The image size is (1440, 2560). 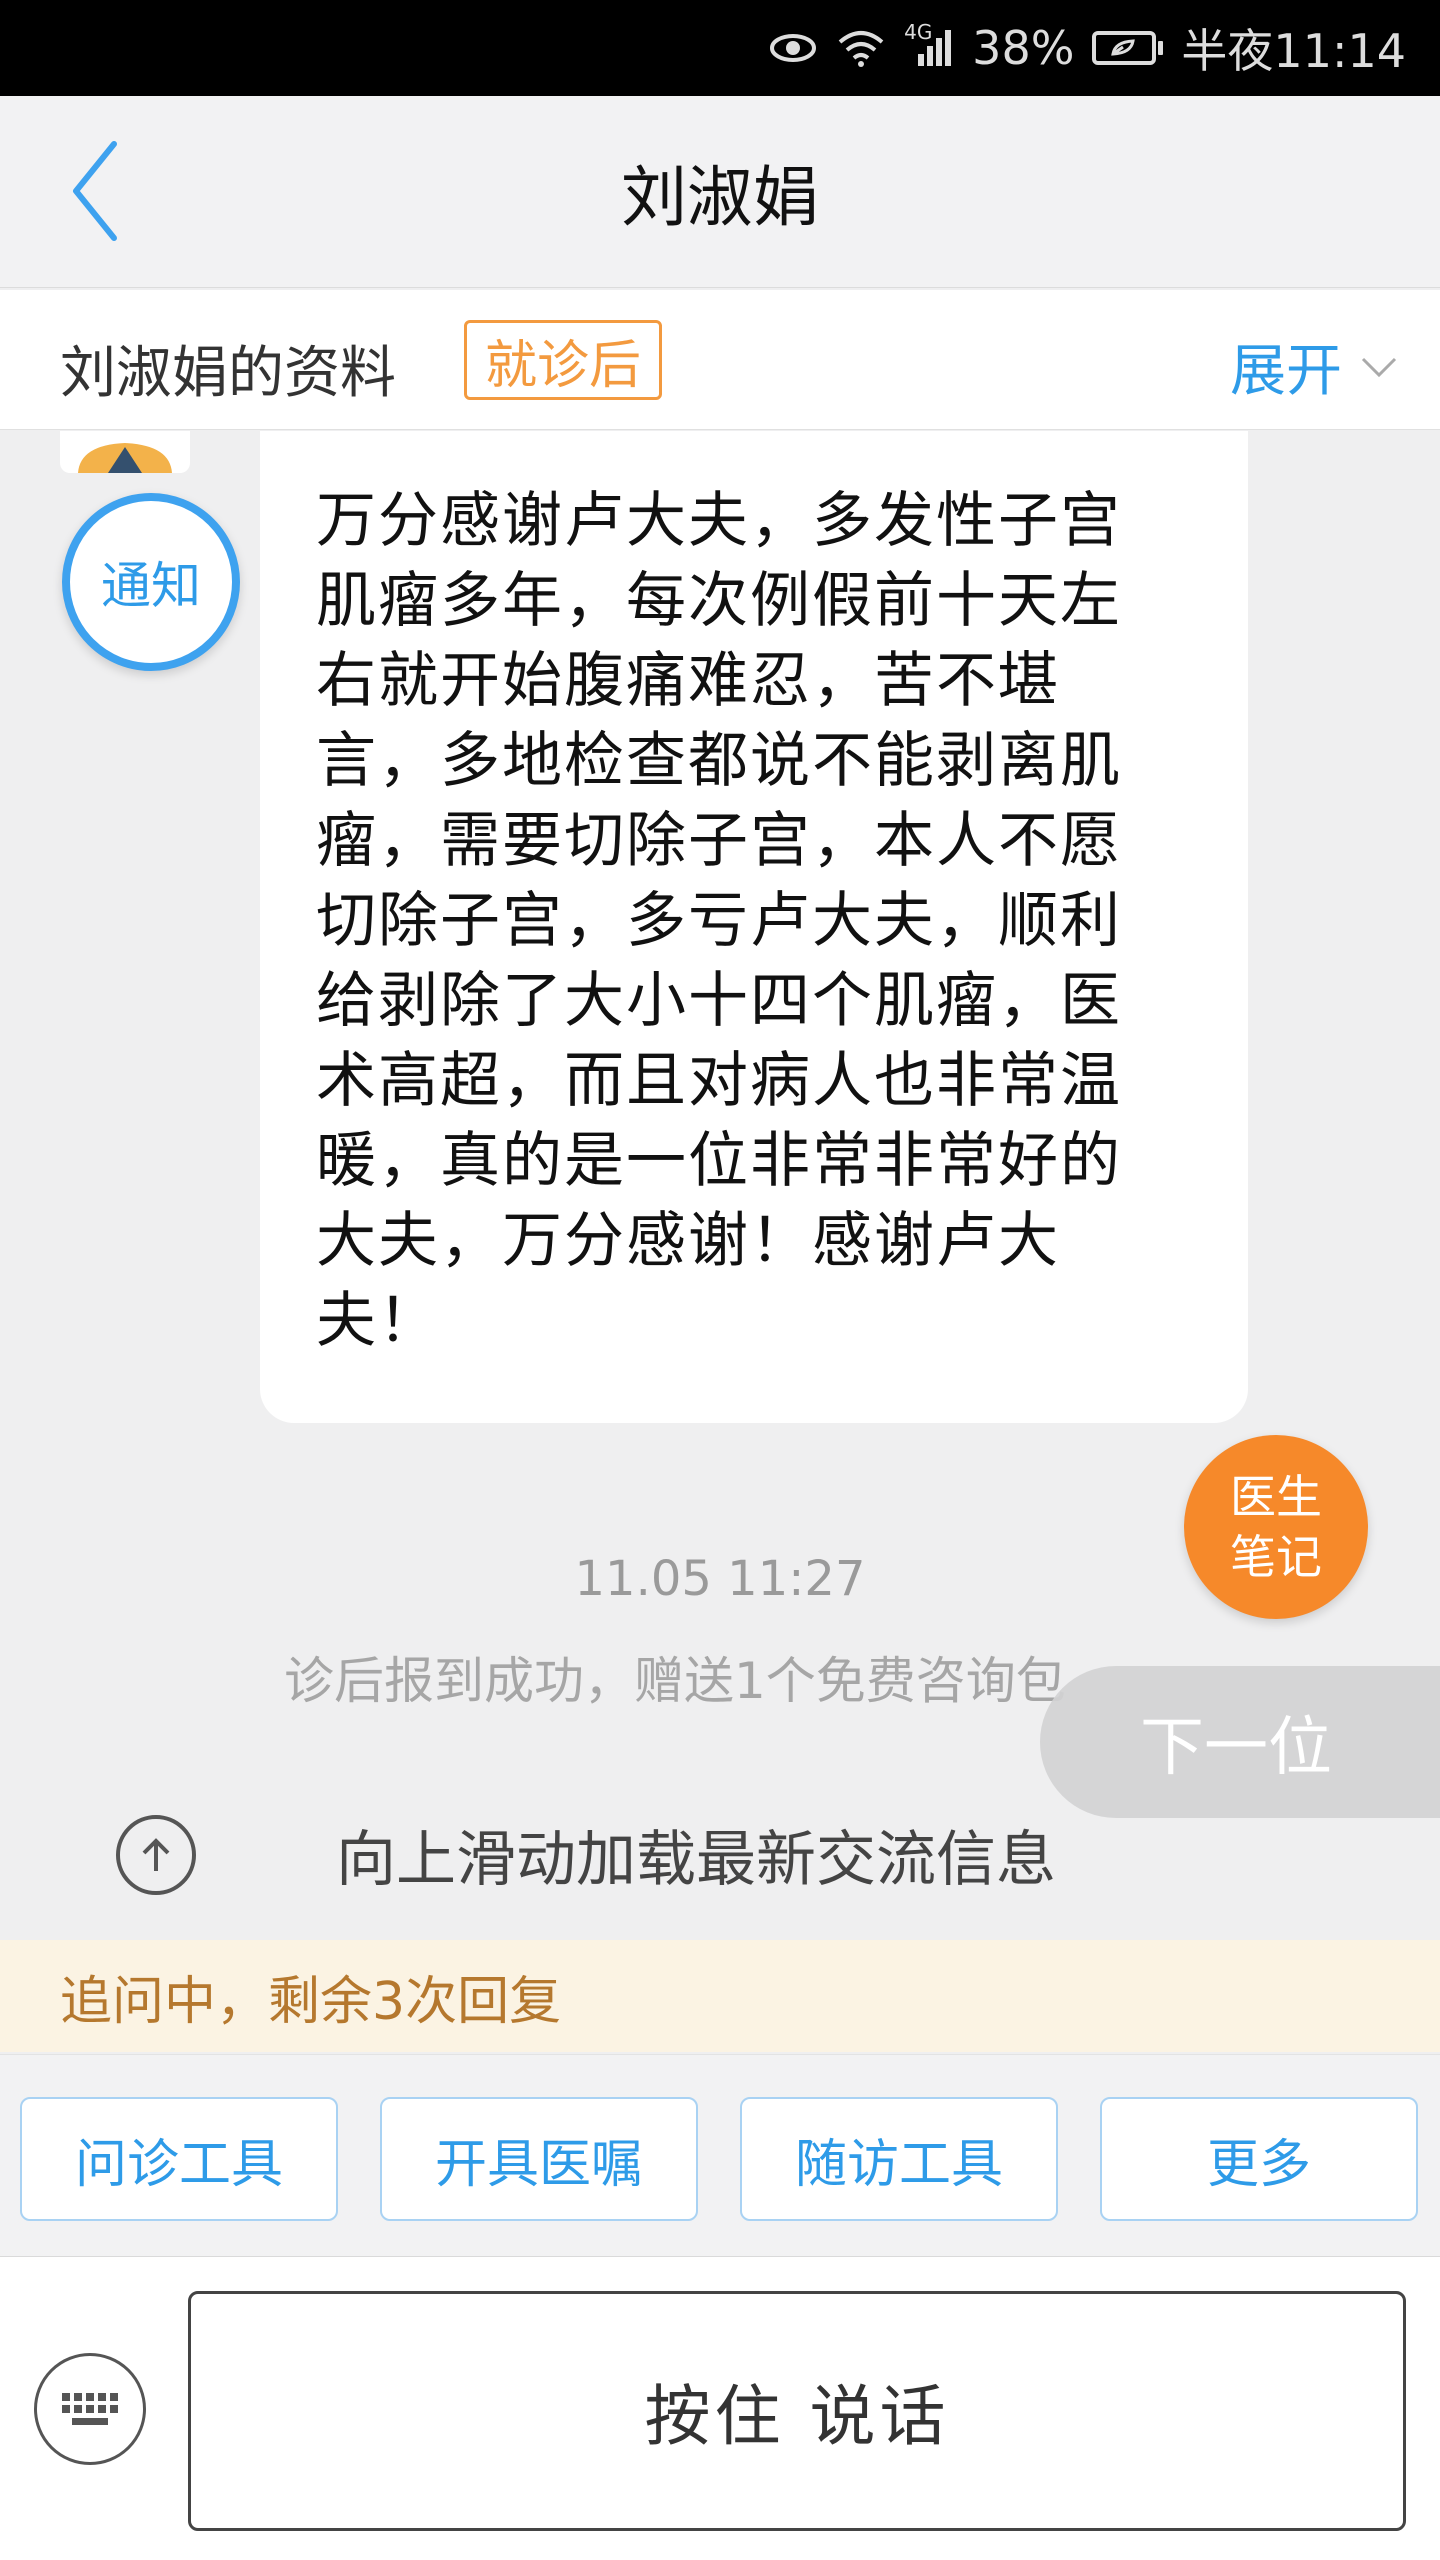 What do you see at coordinates (1240, 1742) in the screenshot?
I see `next-patient-button: 下一位` at bounding box center [1240, 1742].